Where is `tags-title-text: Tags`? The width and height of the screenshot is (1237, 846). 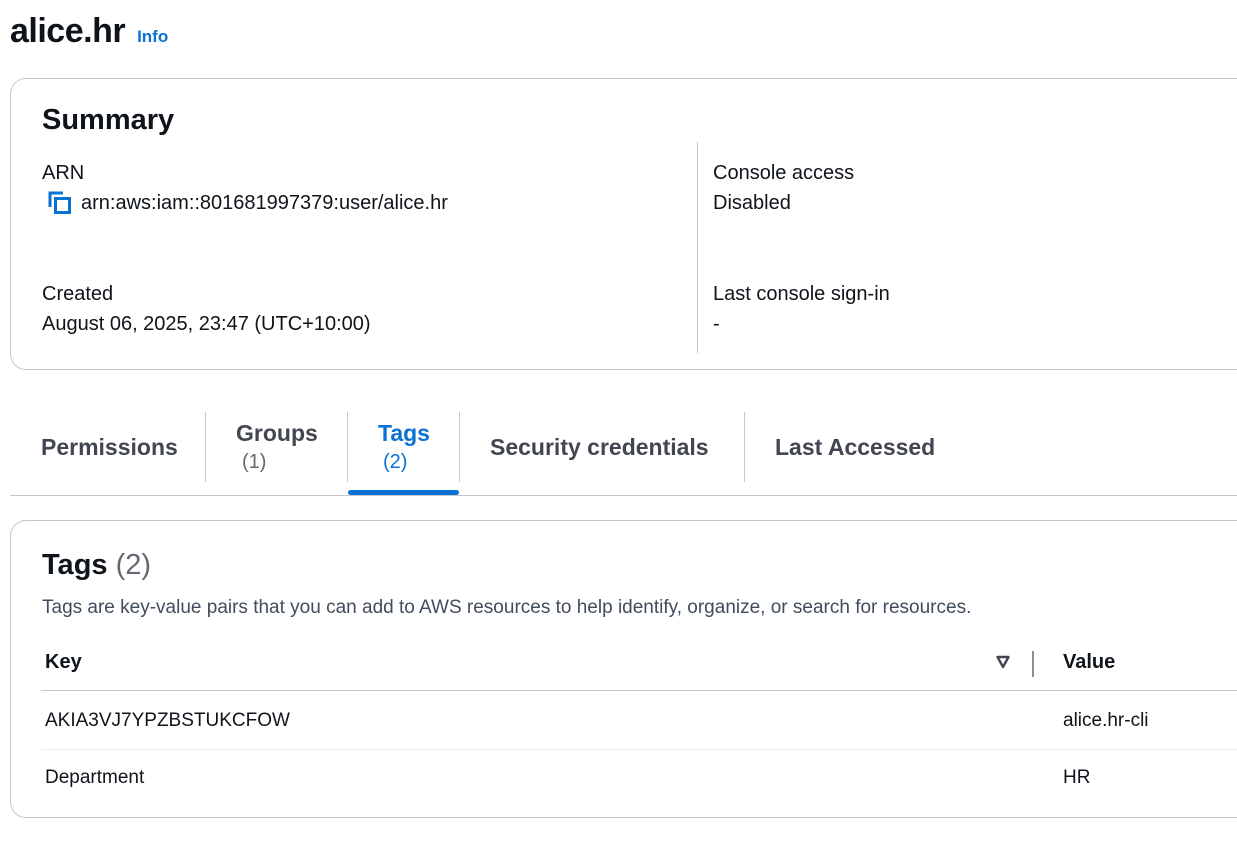
tags-title-text: Tags is located at coordinates (75, 565).